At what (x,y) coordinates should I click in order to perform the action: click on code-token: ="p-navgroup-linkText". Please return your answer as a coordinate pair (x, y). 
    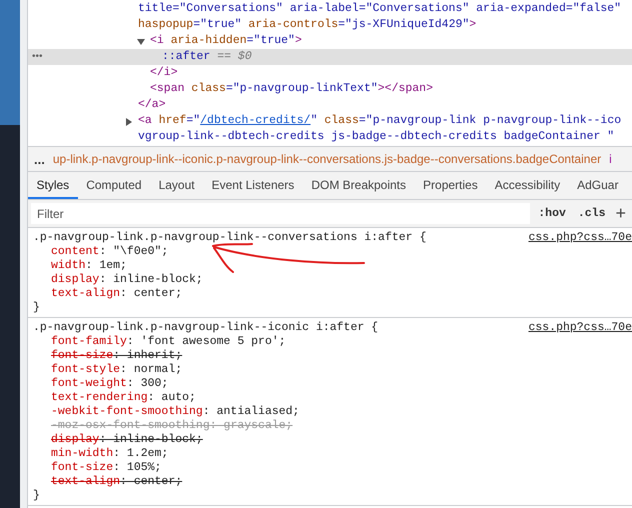
    Looking at the image, I should click on (302, 89).